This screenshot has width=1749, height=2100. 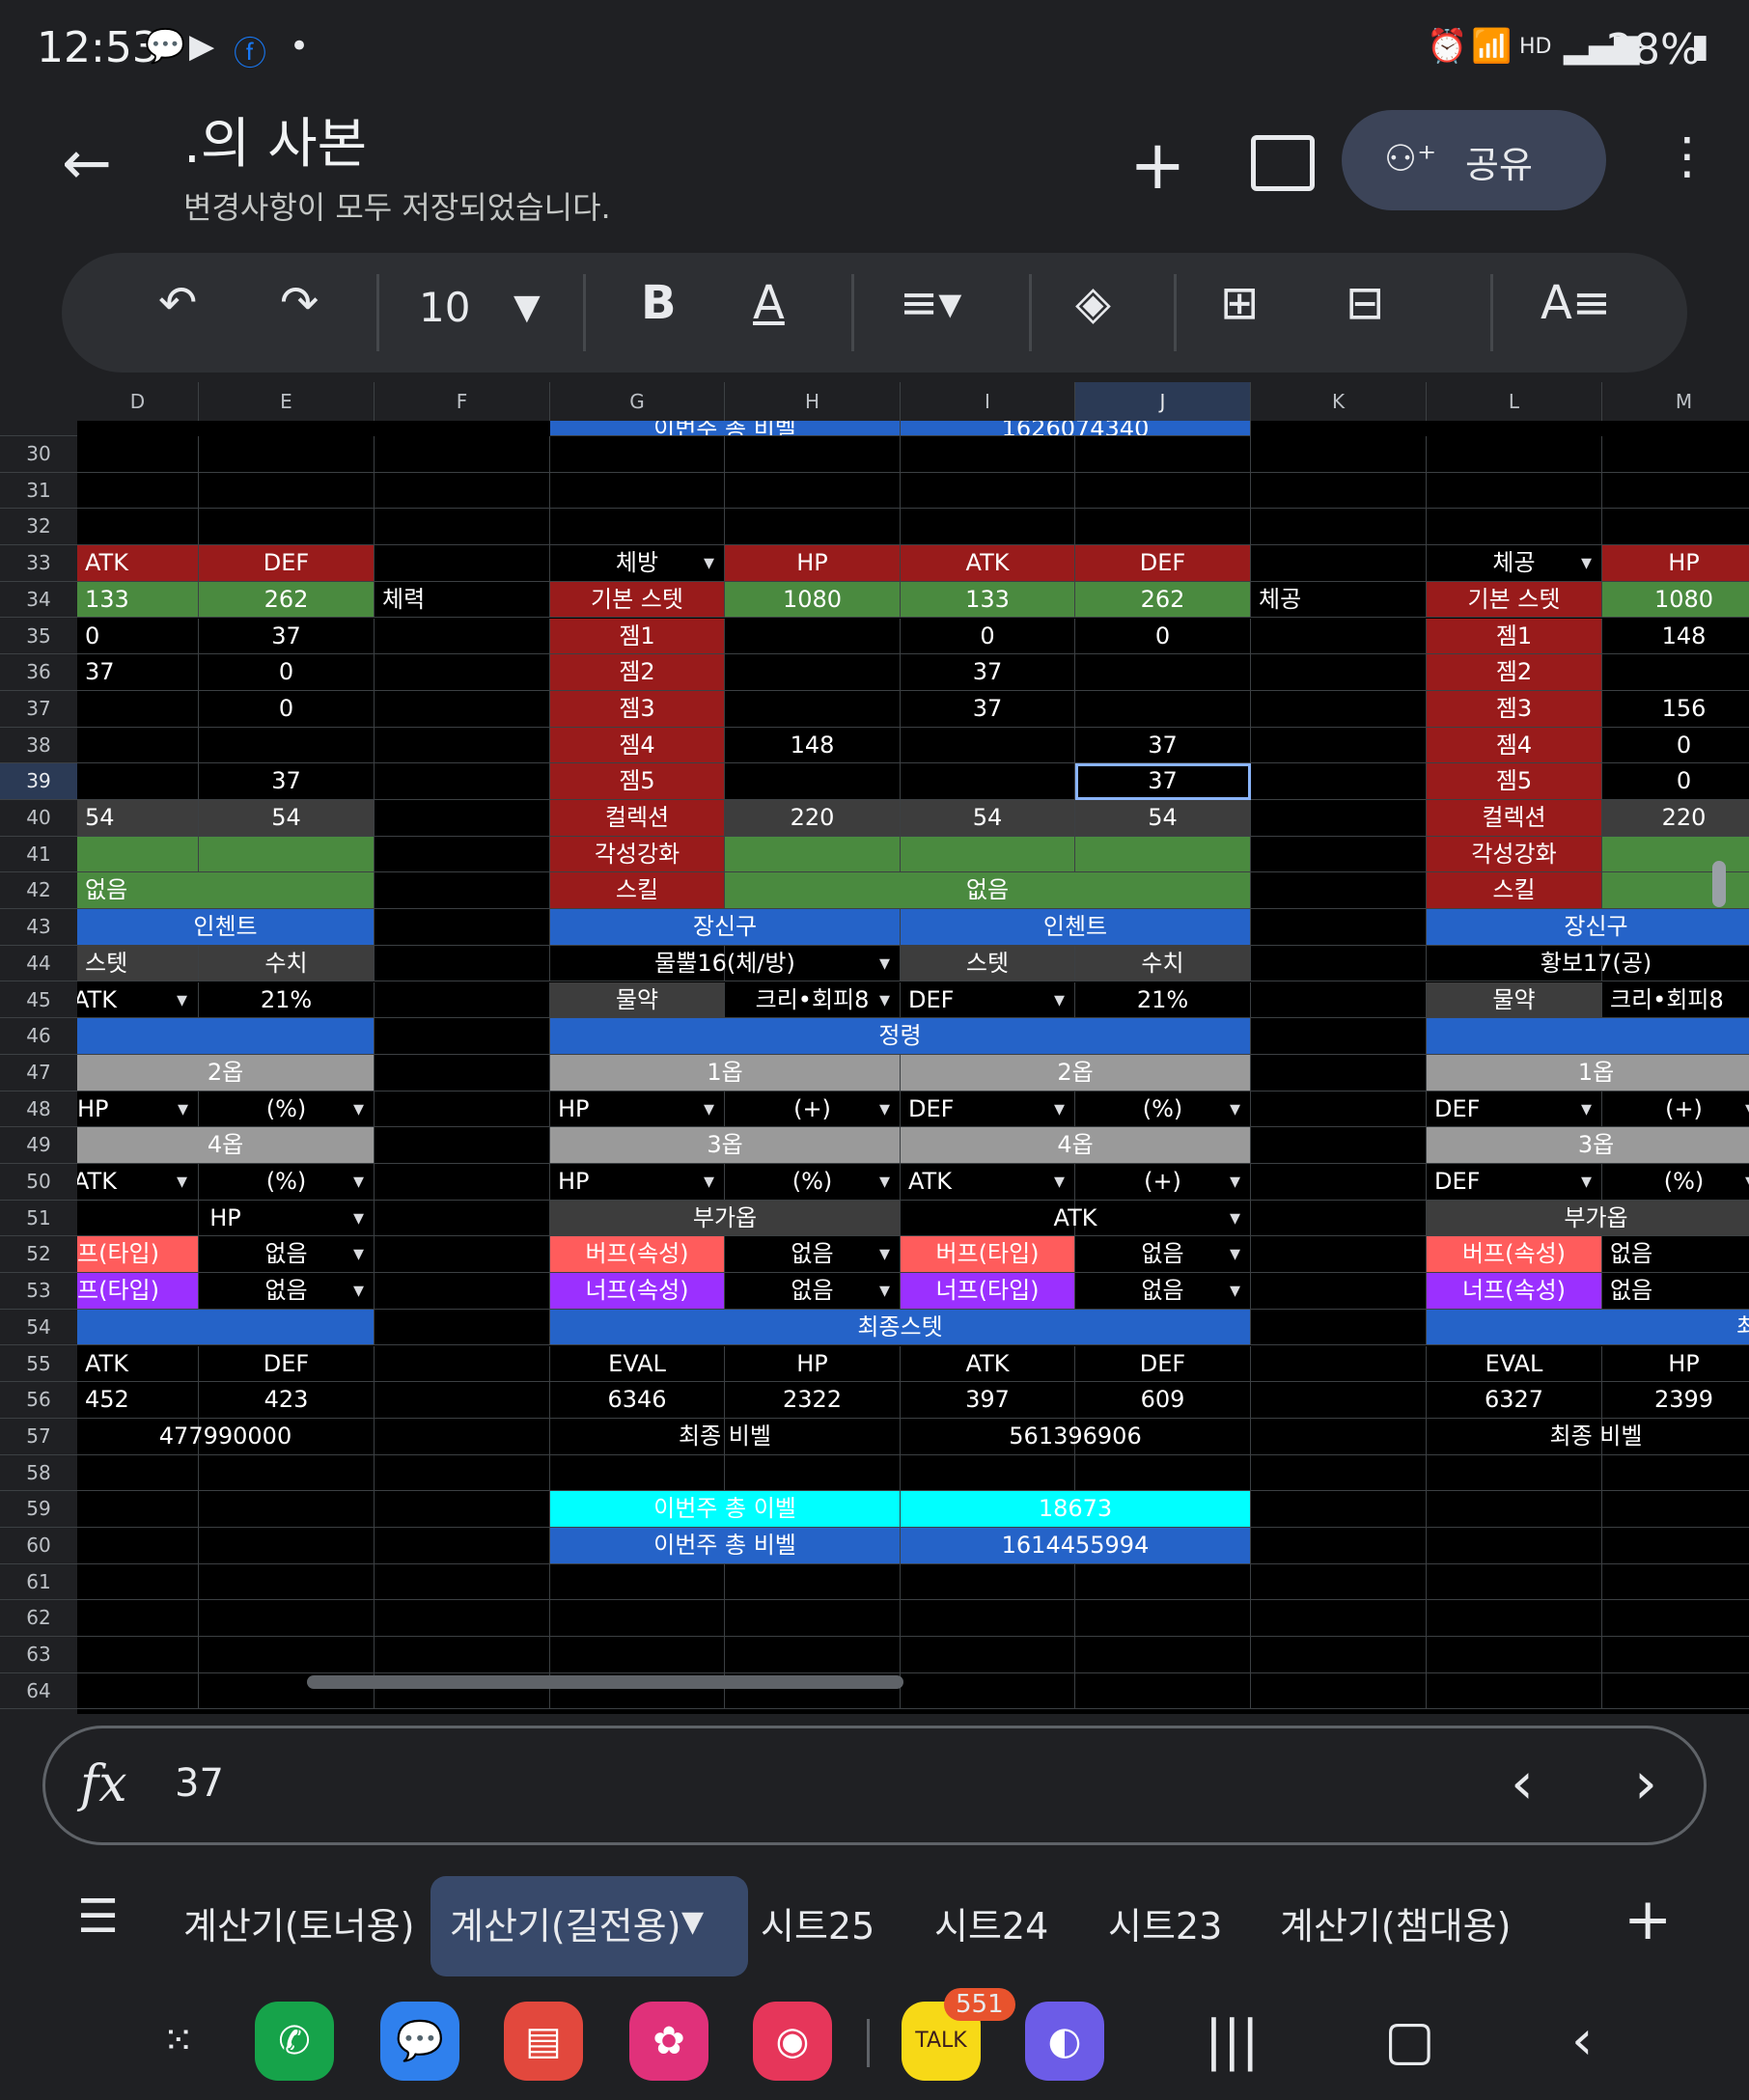 I want to click on cell: 423, so click(x=287, y=1400).